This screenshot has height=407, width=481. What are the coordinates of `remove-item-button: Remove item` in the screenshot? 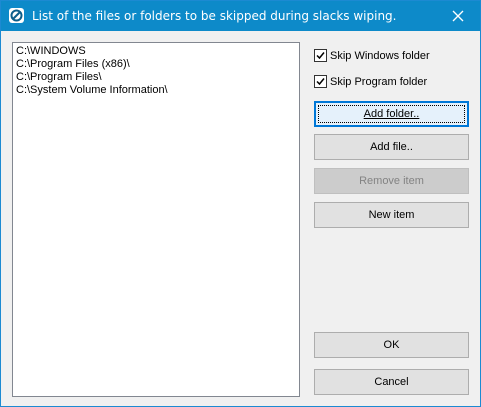 It's located at (391, 181).